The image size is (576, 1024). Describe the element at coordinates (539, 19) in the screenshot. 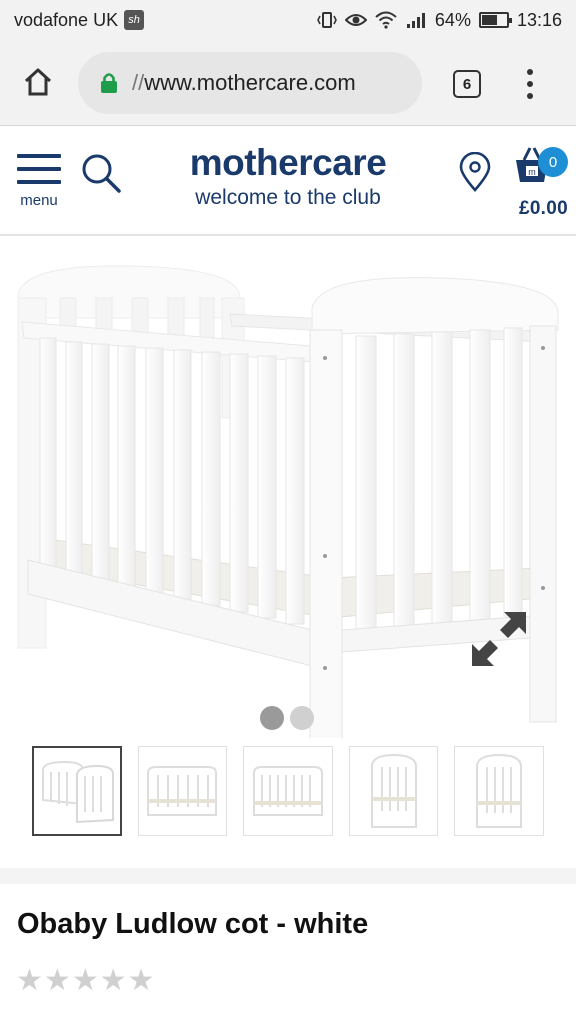

I see `clock: 13:16` at that location.